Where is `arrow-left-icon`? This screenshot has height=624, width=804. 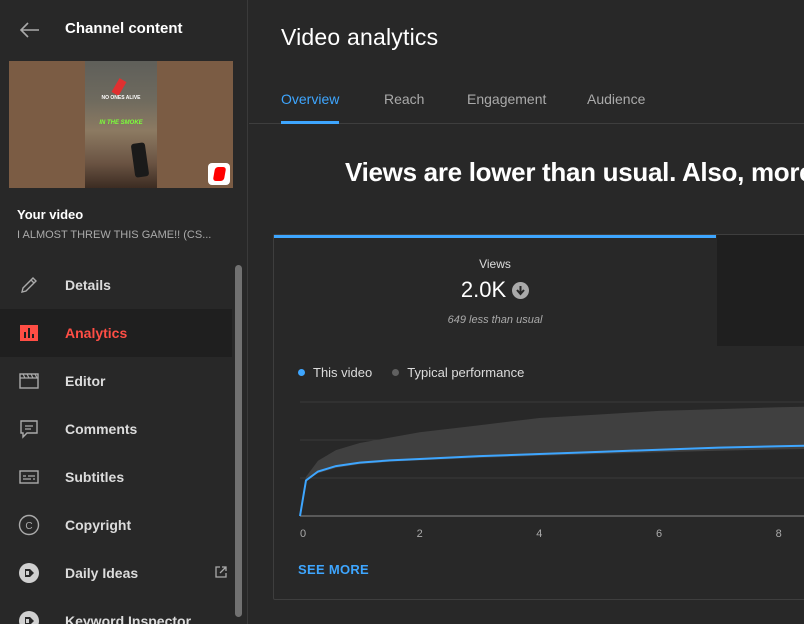
arrow-left-icon is located at coordinates (29, 30).